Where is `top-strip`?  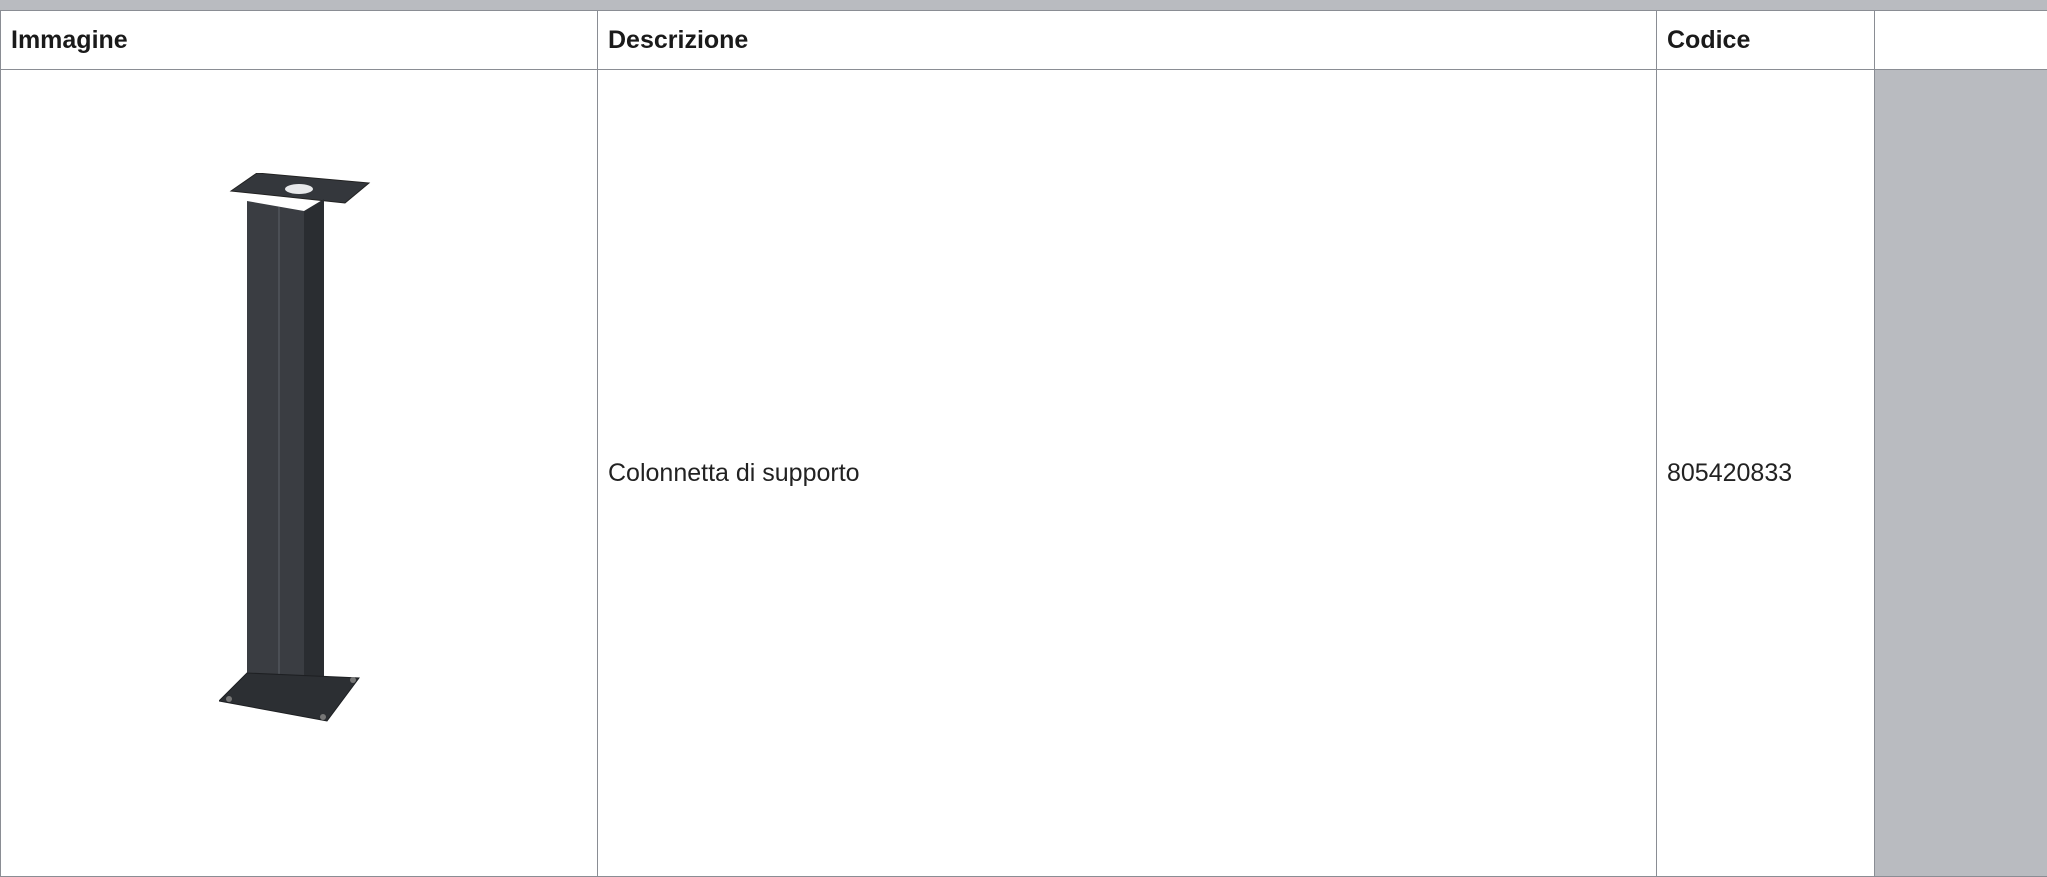
top-strip is located at coordinates (1023, 5).